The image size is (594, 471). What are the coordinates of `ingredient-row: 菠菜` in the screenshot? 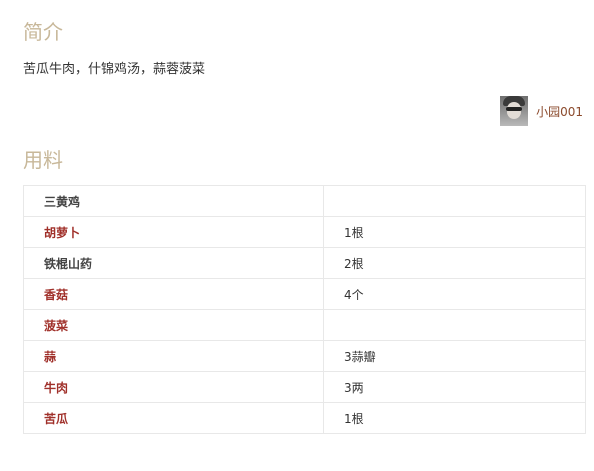 It's located at (304, 325).